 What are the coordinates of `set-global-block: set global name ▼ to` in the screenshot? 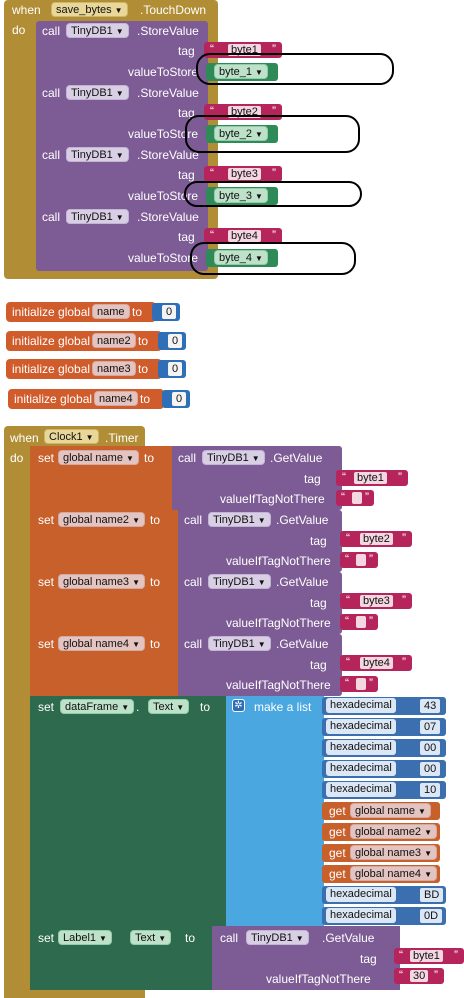 It's located at (101, 478).